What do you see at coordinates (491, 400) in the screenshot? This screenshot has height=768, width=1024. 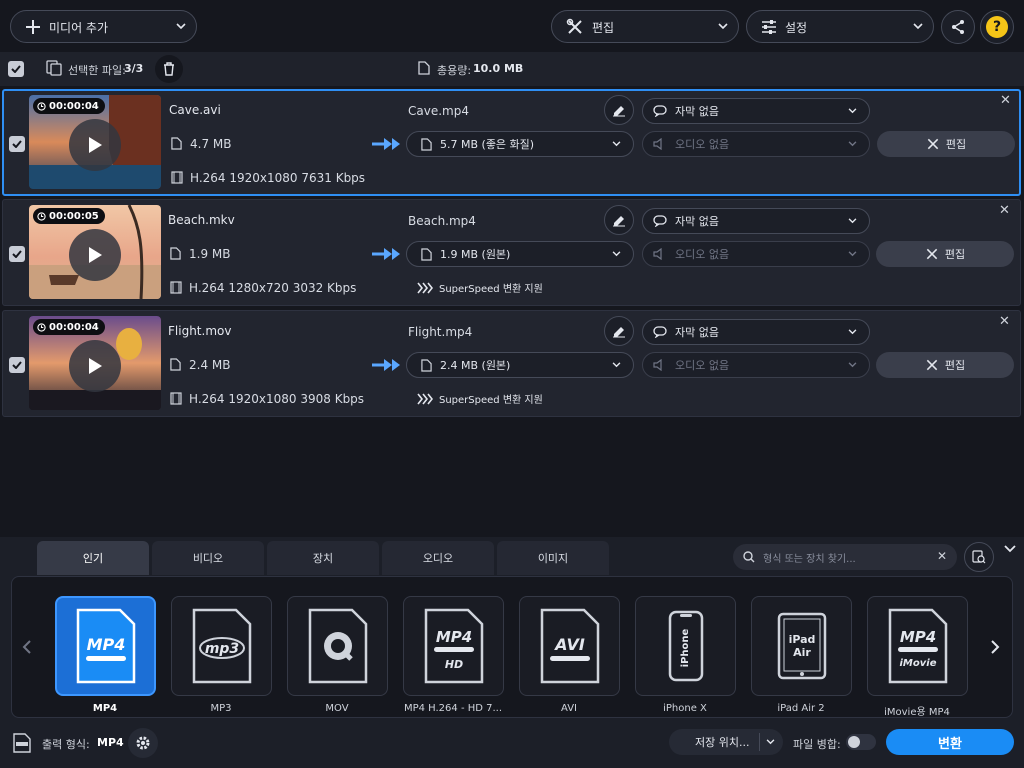 I see `superspeed-text: SuperSpeed 변환 지원` at bounding box center [491, 400].